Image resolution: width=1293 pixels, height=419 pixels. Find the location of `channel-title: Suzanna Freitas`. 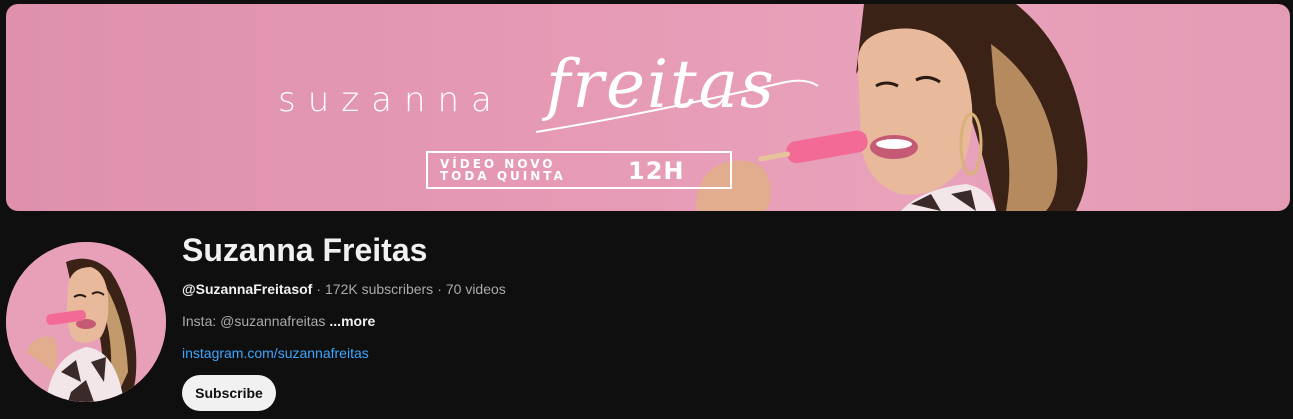

channel-title: Suzanna Freitas is located at coordinates (305, 250).